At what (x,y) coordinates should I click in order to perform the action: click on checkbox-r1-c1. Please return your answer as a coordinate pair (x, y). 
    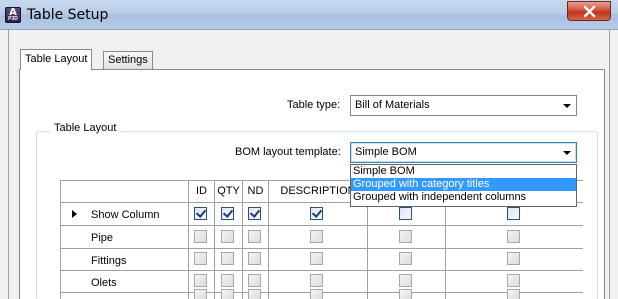
    Looking at the image, I should click on (227, 236).